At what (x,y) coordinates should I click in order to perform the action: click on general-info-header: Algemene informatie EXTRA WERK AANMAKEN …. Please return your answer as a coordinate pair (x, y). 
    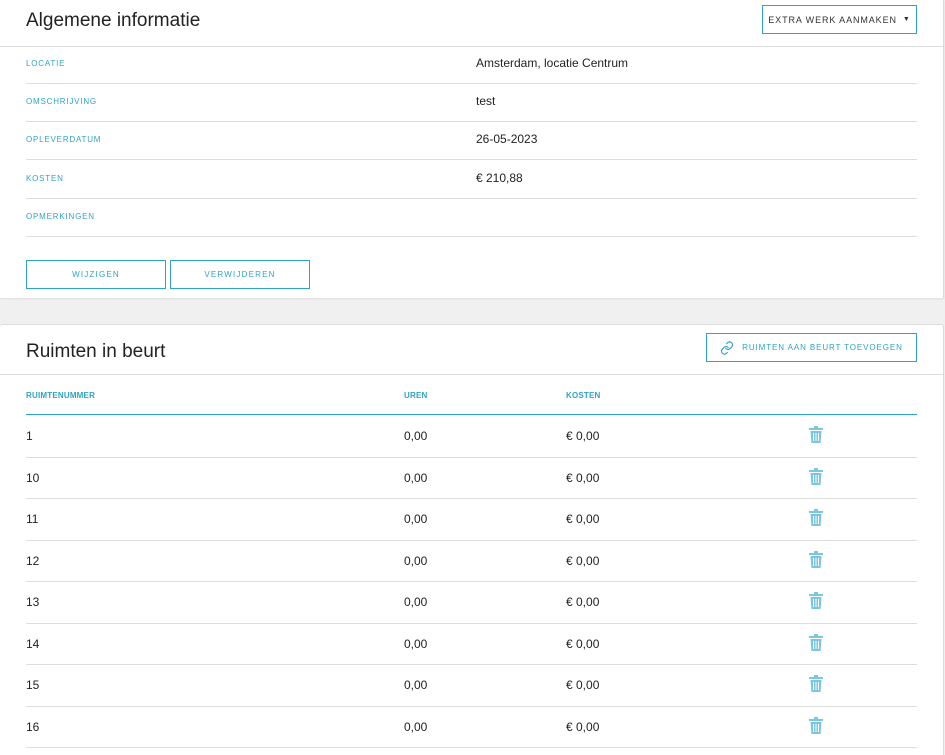
    Looking at the image, I should click on (471, 23).